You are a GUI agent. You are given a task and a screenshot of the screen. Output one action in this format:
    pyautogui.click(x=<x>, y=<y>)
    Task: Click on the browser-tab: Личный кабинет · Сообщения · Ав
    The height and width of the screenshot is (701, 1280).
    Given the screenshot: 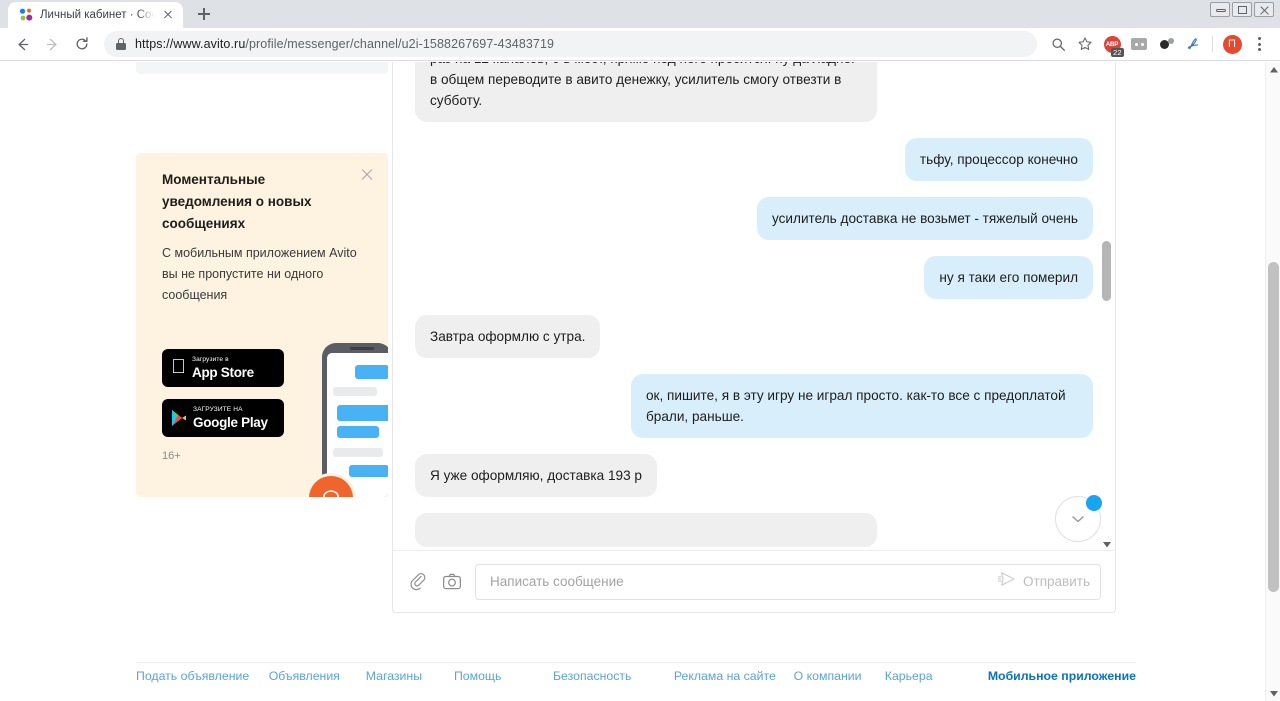 What is the action you would take?
    pyautogui.click(x=95, y=15)
    